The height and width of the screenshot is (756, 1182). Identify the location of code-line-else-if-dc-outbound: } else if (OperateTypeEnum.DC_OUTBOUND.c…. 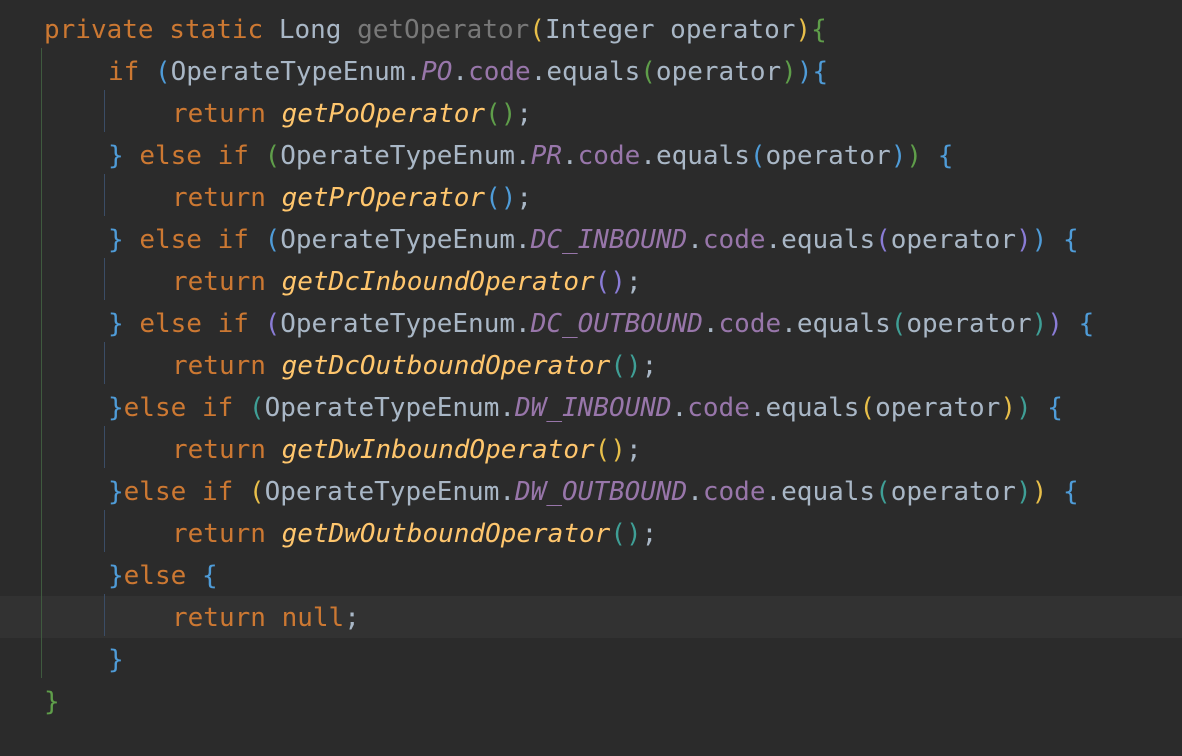
(601, 324).